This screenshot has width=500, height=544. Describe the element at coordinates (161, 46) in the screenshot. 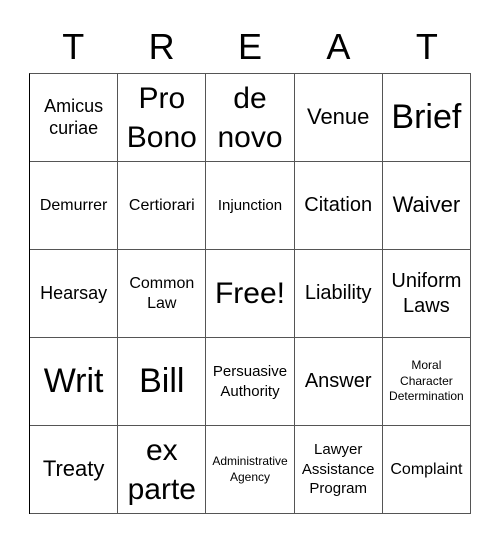

I see `header-letter: R` at that location.